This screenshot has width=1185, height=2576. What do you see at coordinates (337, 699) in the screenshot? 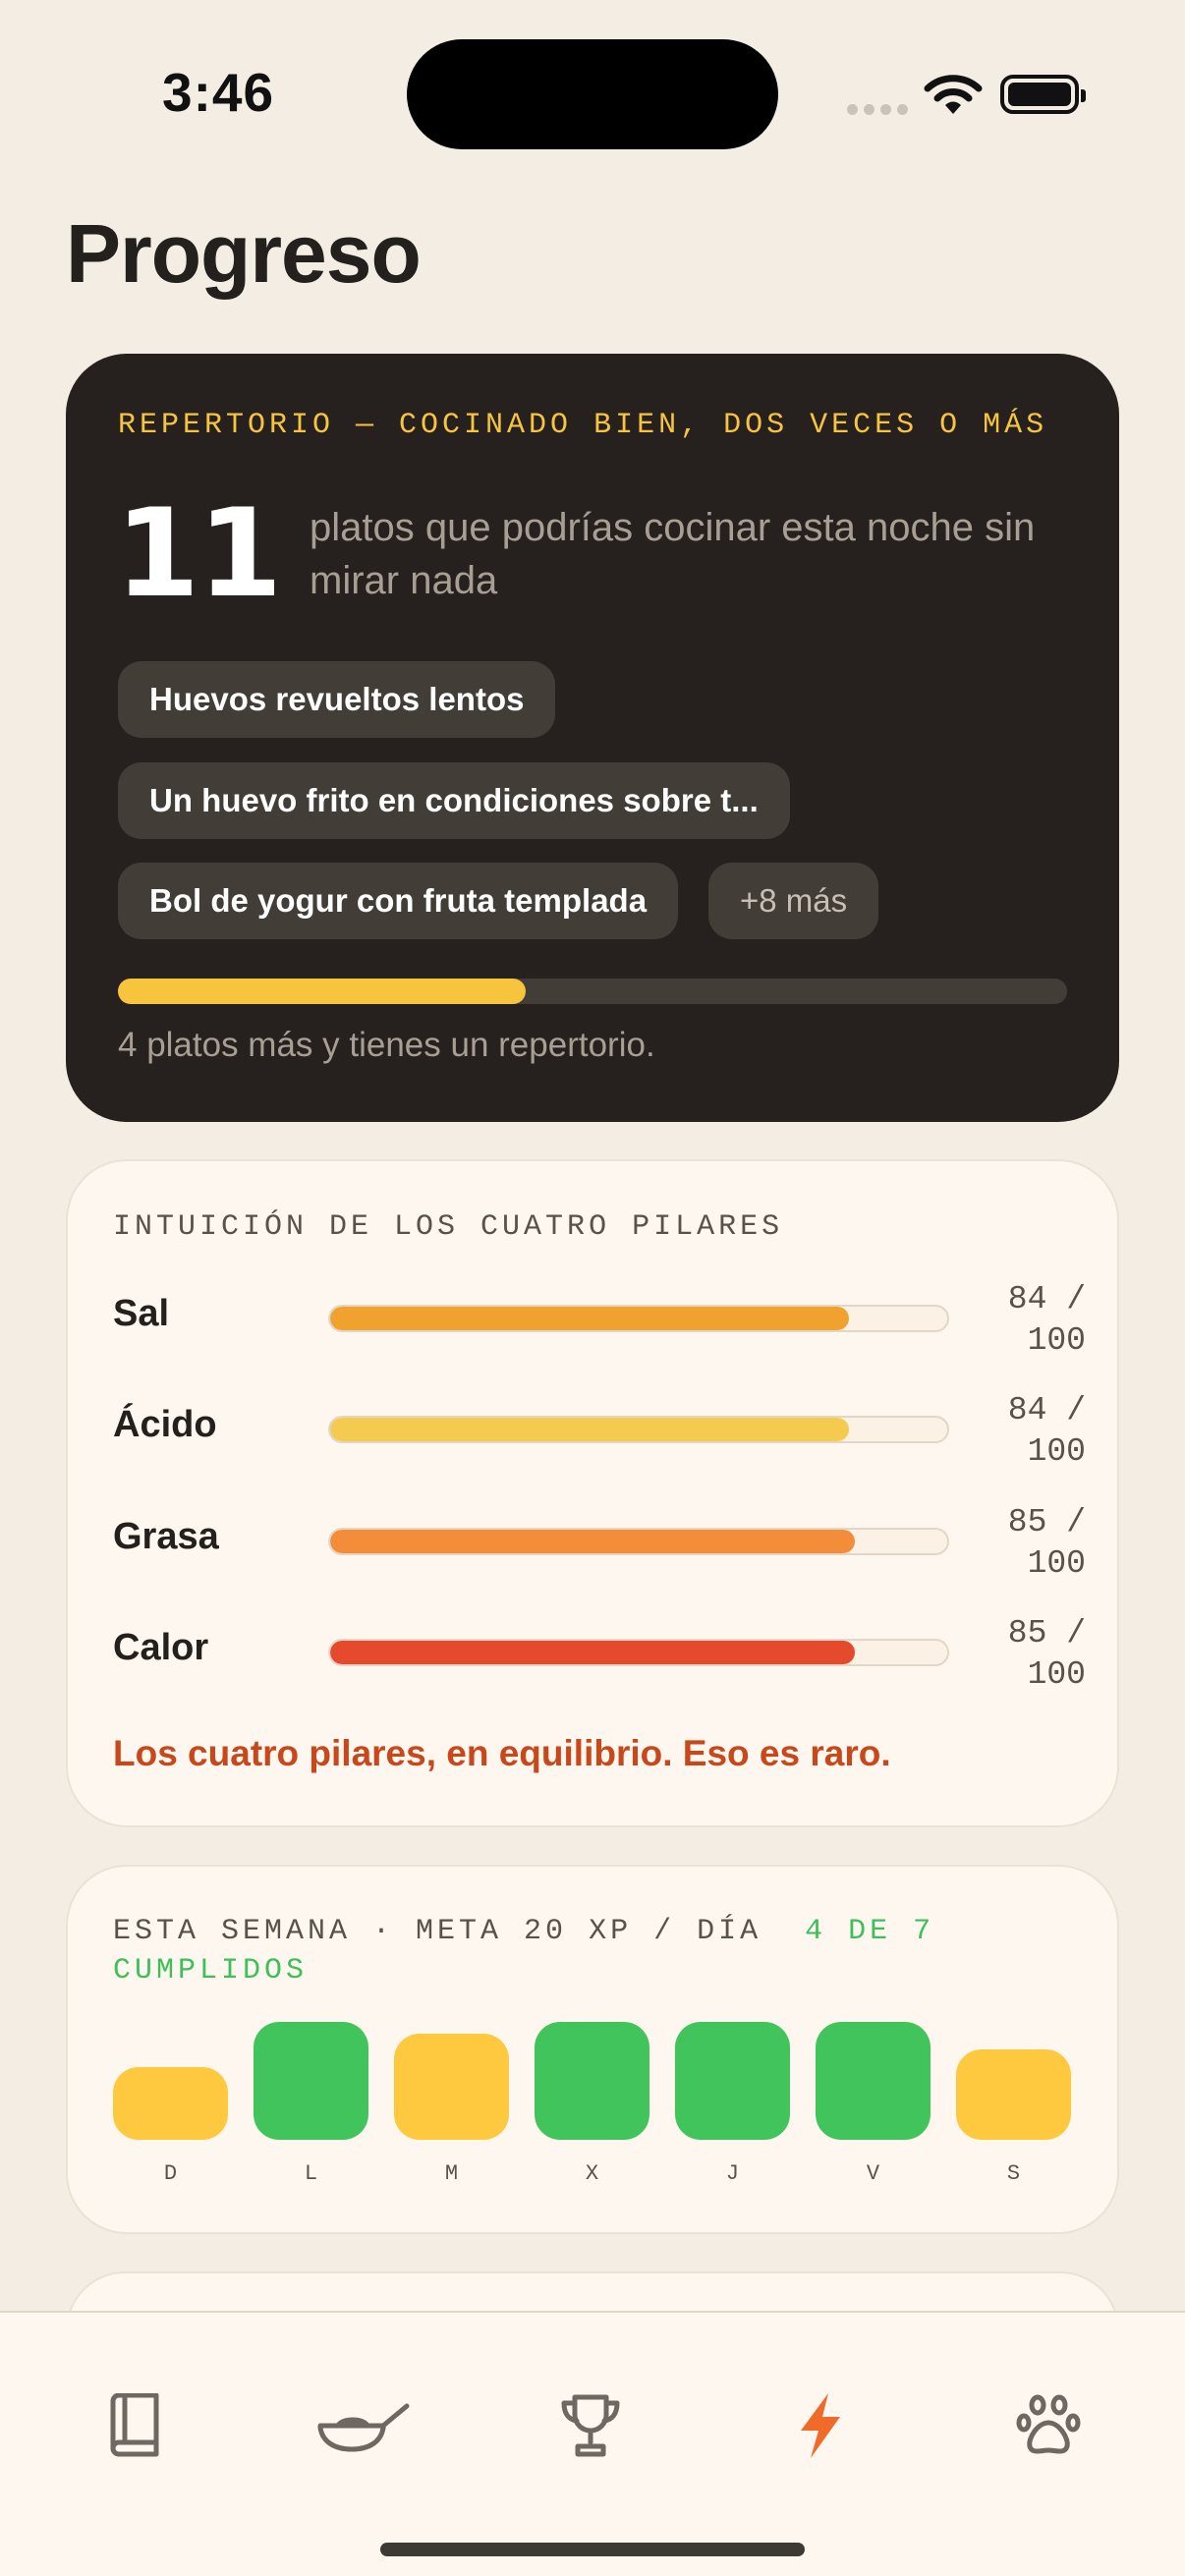
I see `dish-chip: Huevos revueltos lentos` at bounding box center [337, 699].